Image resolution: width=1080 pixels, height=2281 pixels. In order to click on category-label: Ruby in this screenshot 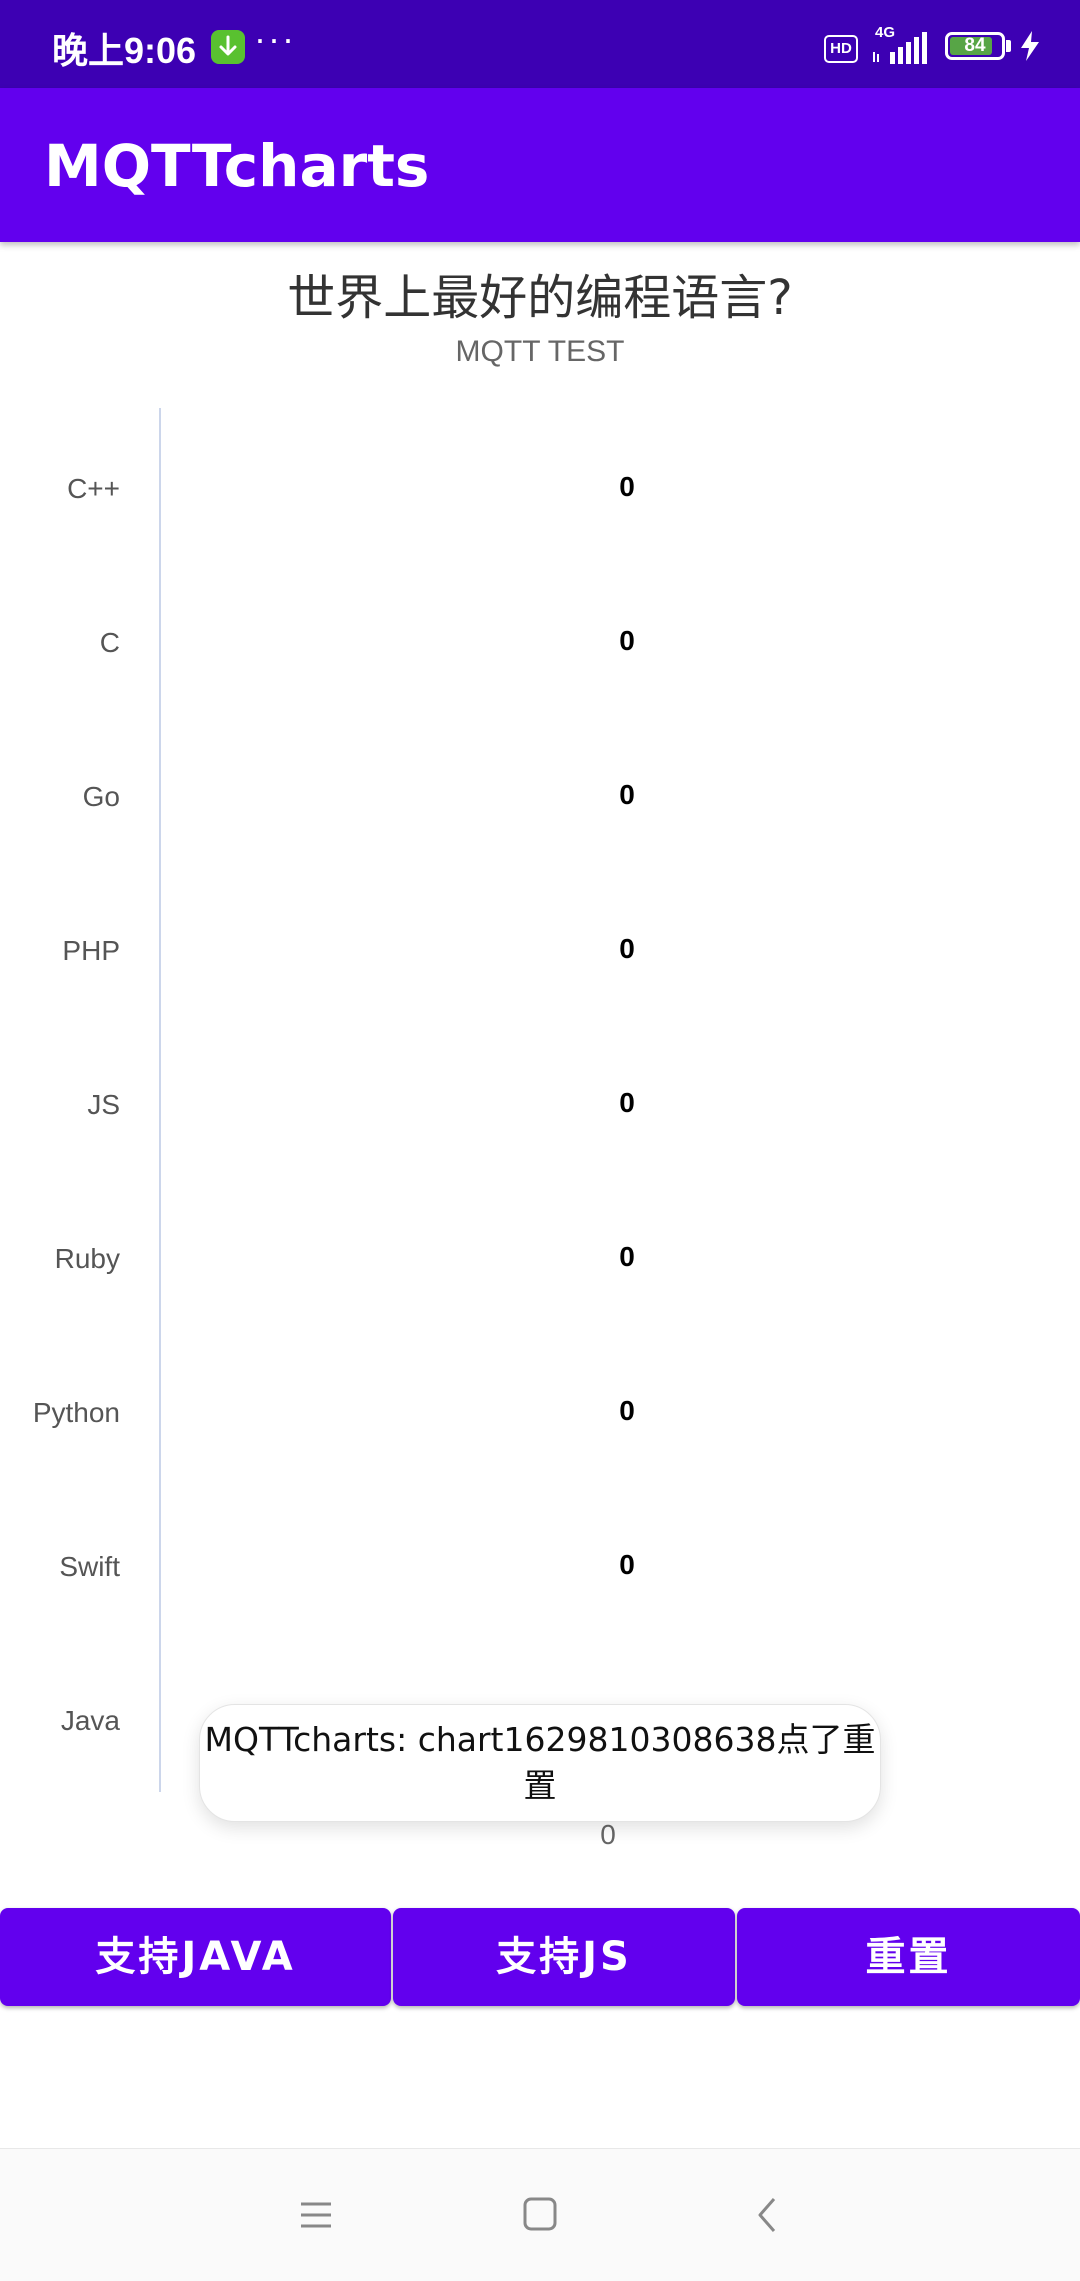, I will do `click(87, 1258)`.